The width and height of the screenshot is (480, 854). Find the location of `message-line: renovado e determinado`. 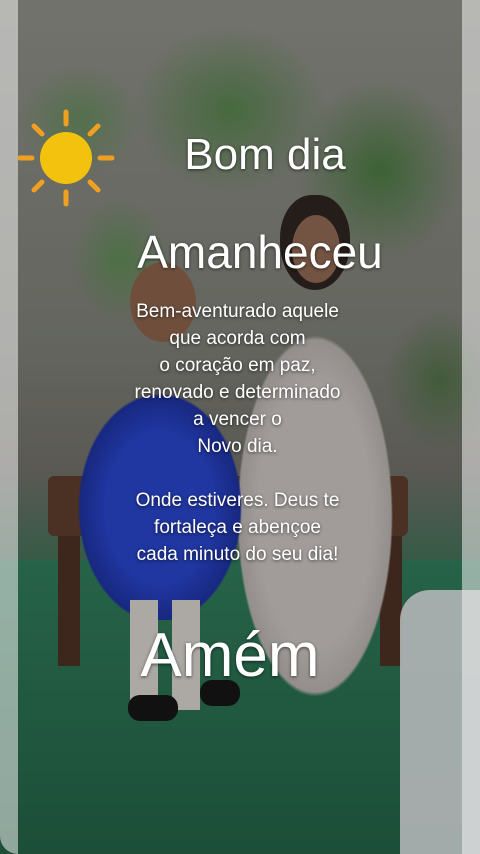

message-line: renovado e determinado is located at coordinates (237, 392).